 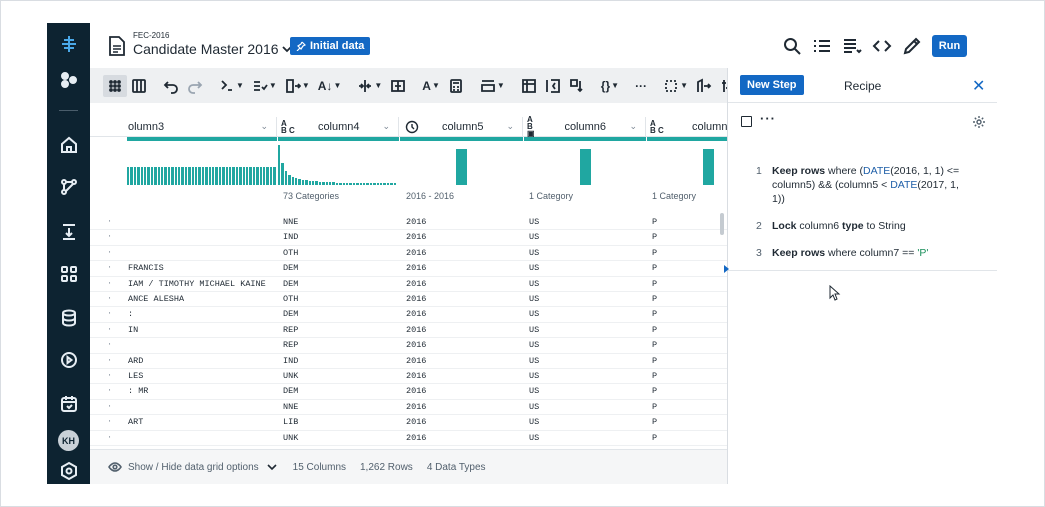 What do you see at coordinates (195, 86) in the screenshot?
I see `redo-icon` at bounding box center [195, 86].